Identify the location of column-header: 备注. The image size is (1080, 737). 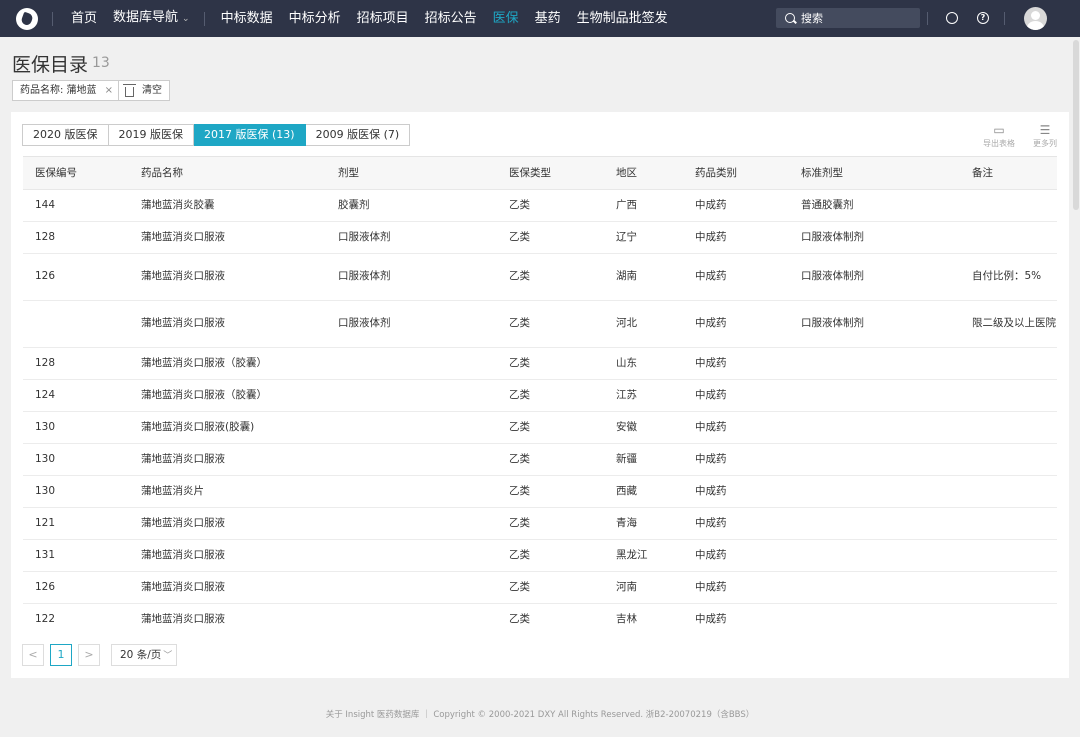
(1008, 173).